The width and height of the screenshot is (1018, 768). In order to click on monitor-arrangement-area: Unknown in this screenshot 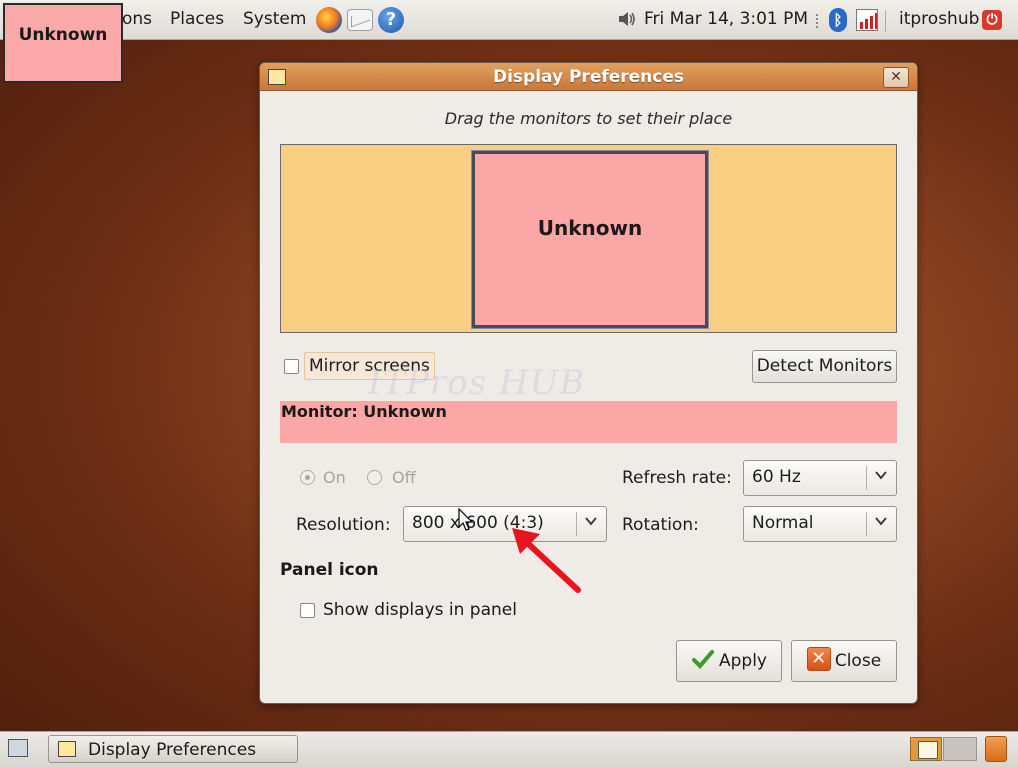, I will do `click(588, 238)`.